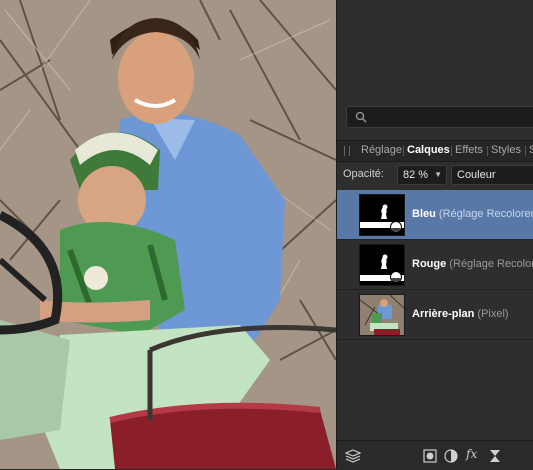  I want to click on opacity-value: 82 %, so click(416, 175).